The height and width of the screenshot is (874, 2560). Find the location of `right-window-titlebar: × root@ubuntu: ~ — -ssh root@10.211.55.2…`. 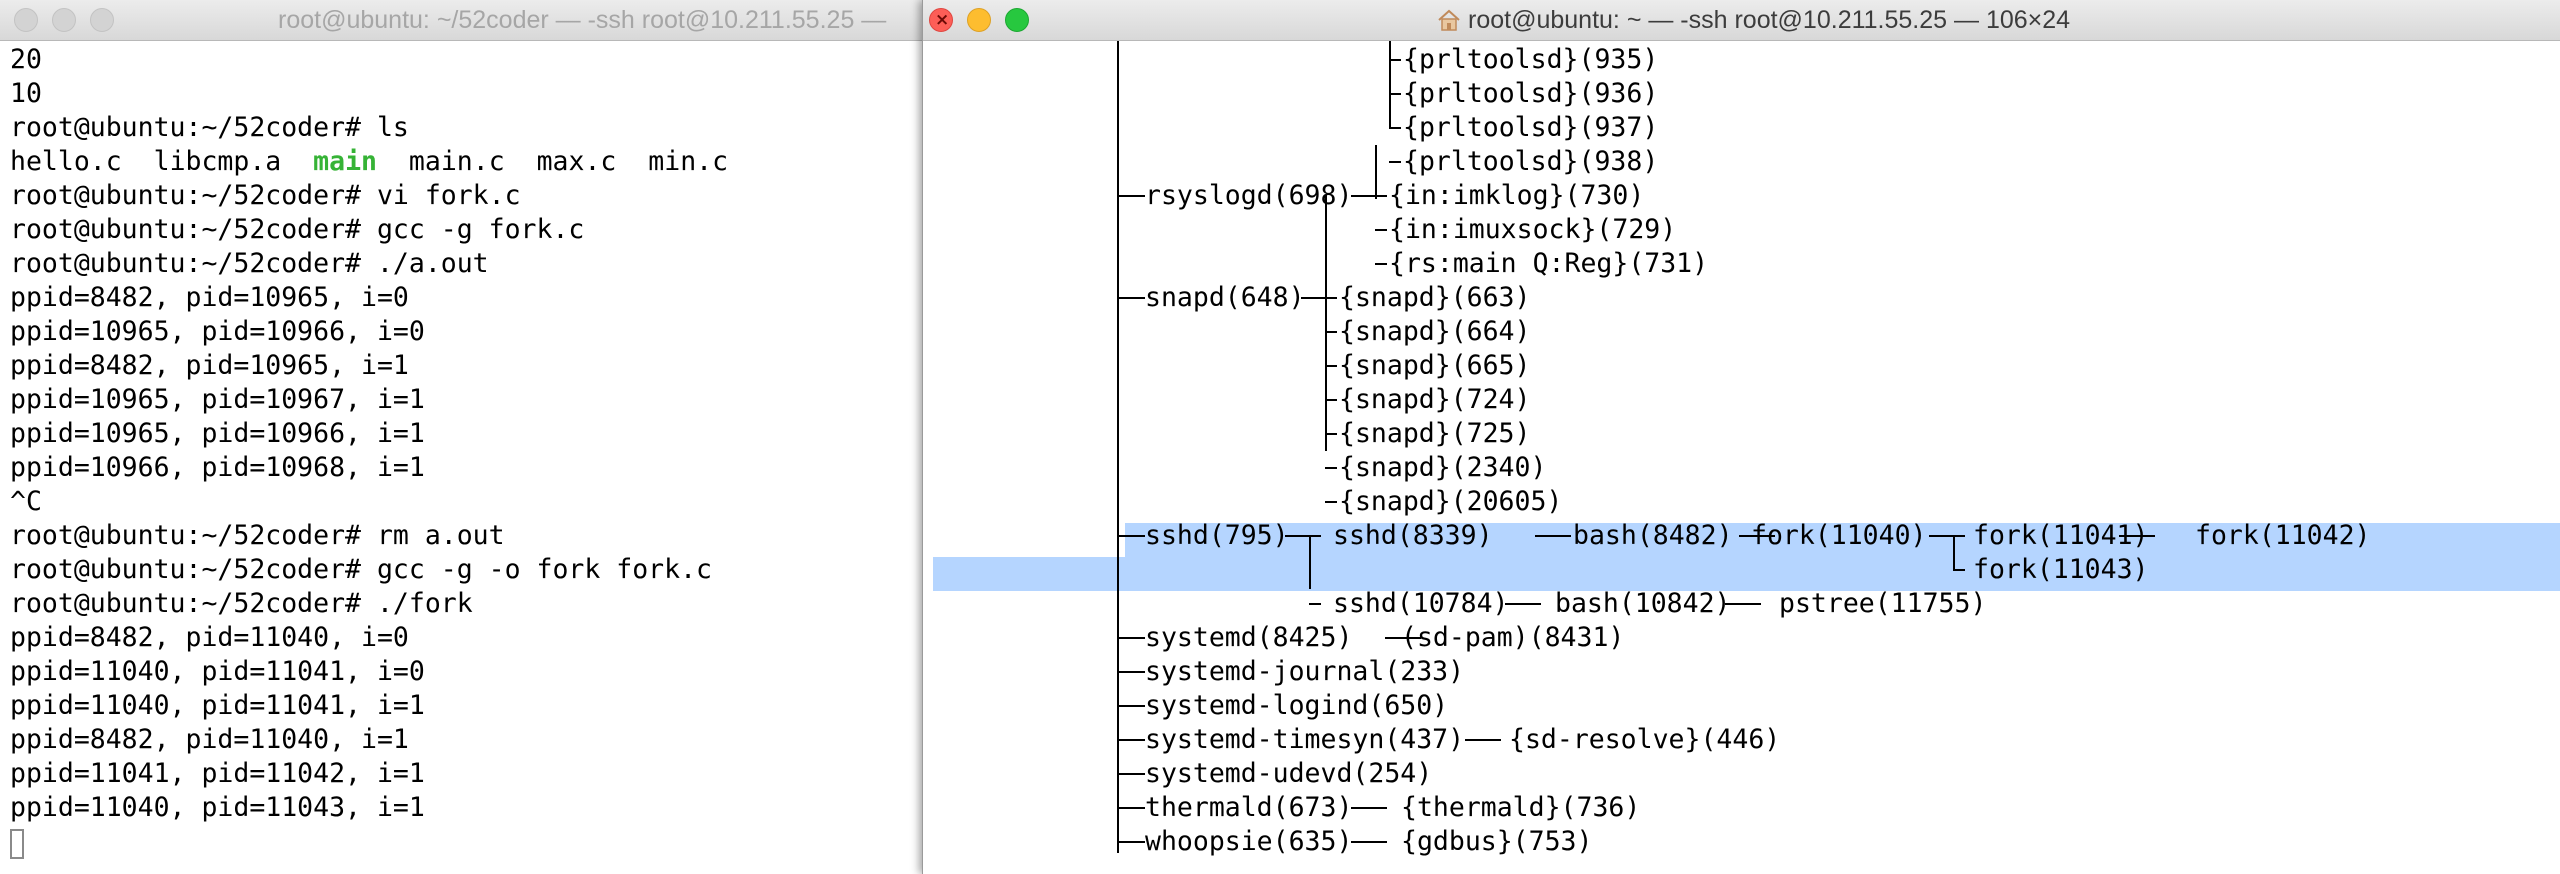

right-window-titlebar: × root@ubuntu: ~ — -ssh root@10.211.55.2… is located at coordinates (1741, 20).